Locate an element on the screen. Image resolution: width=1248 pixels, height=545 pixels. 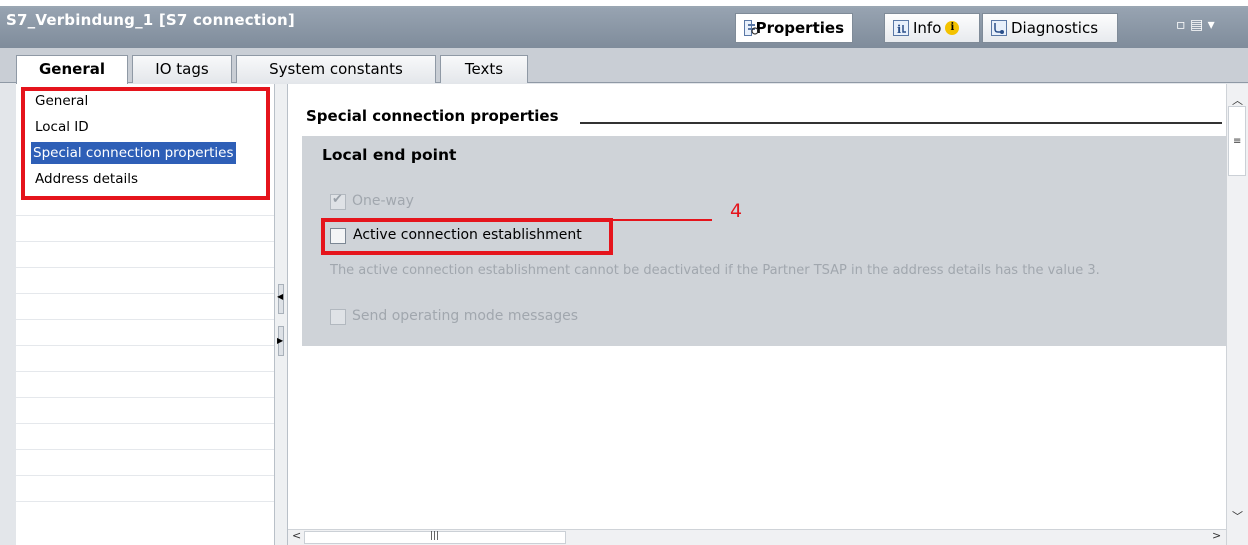
tab-info: i Info i is located at coordinates (932, 28).